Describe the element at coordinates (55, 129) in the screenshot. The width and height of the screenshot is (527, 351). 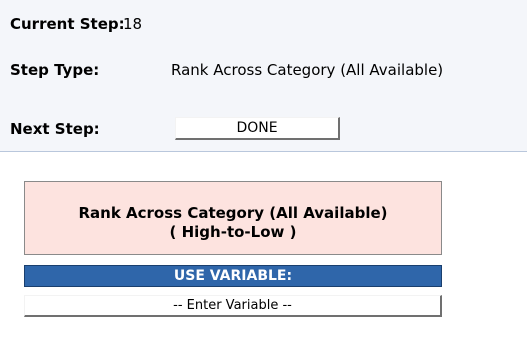
I see `next-step-label: Next Step:` at that location.